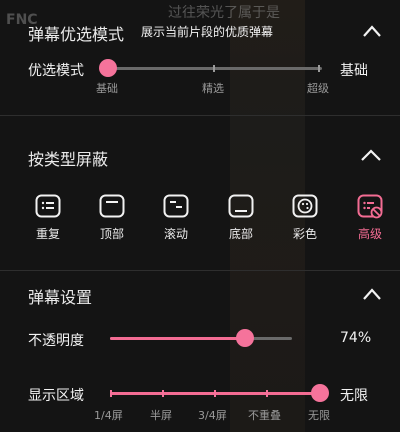  I want to click on block-scroll-label: 滚动, so click(175, 234).